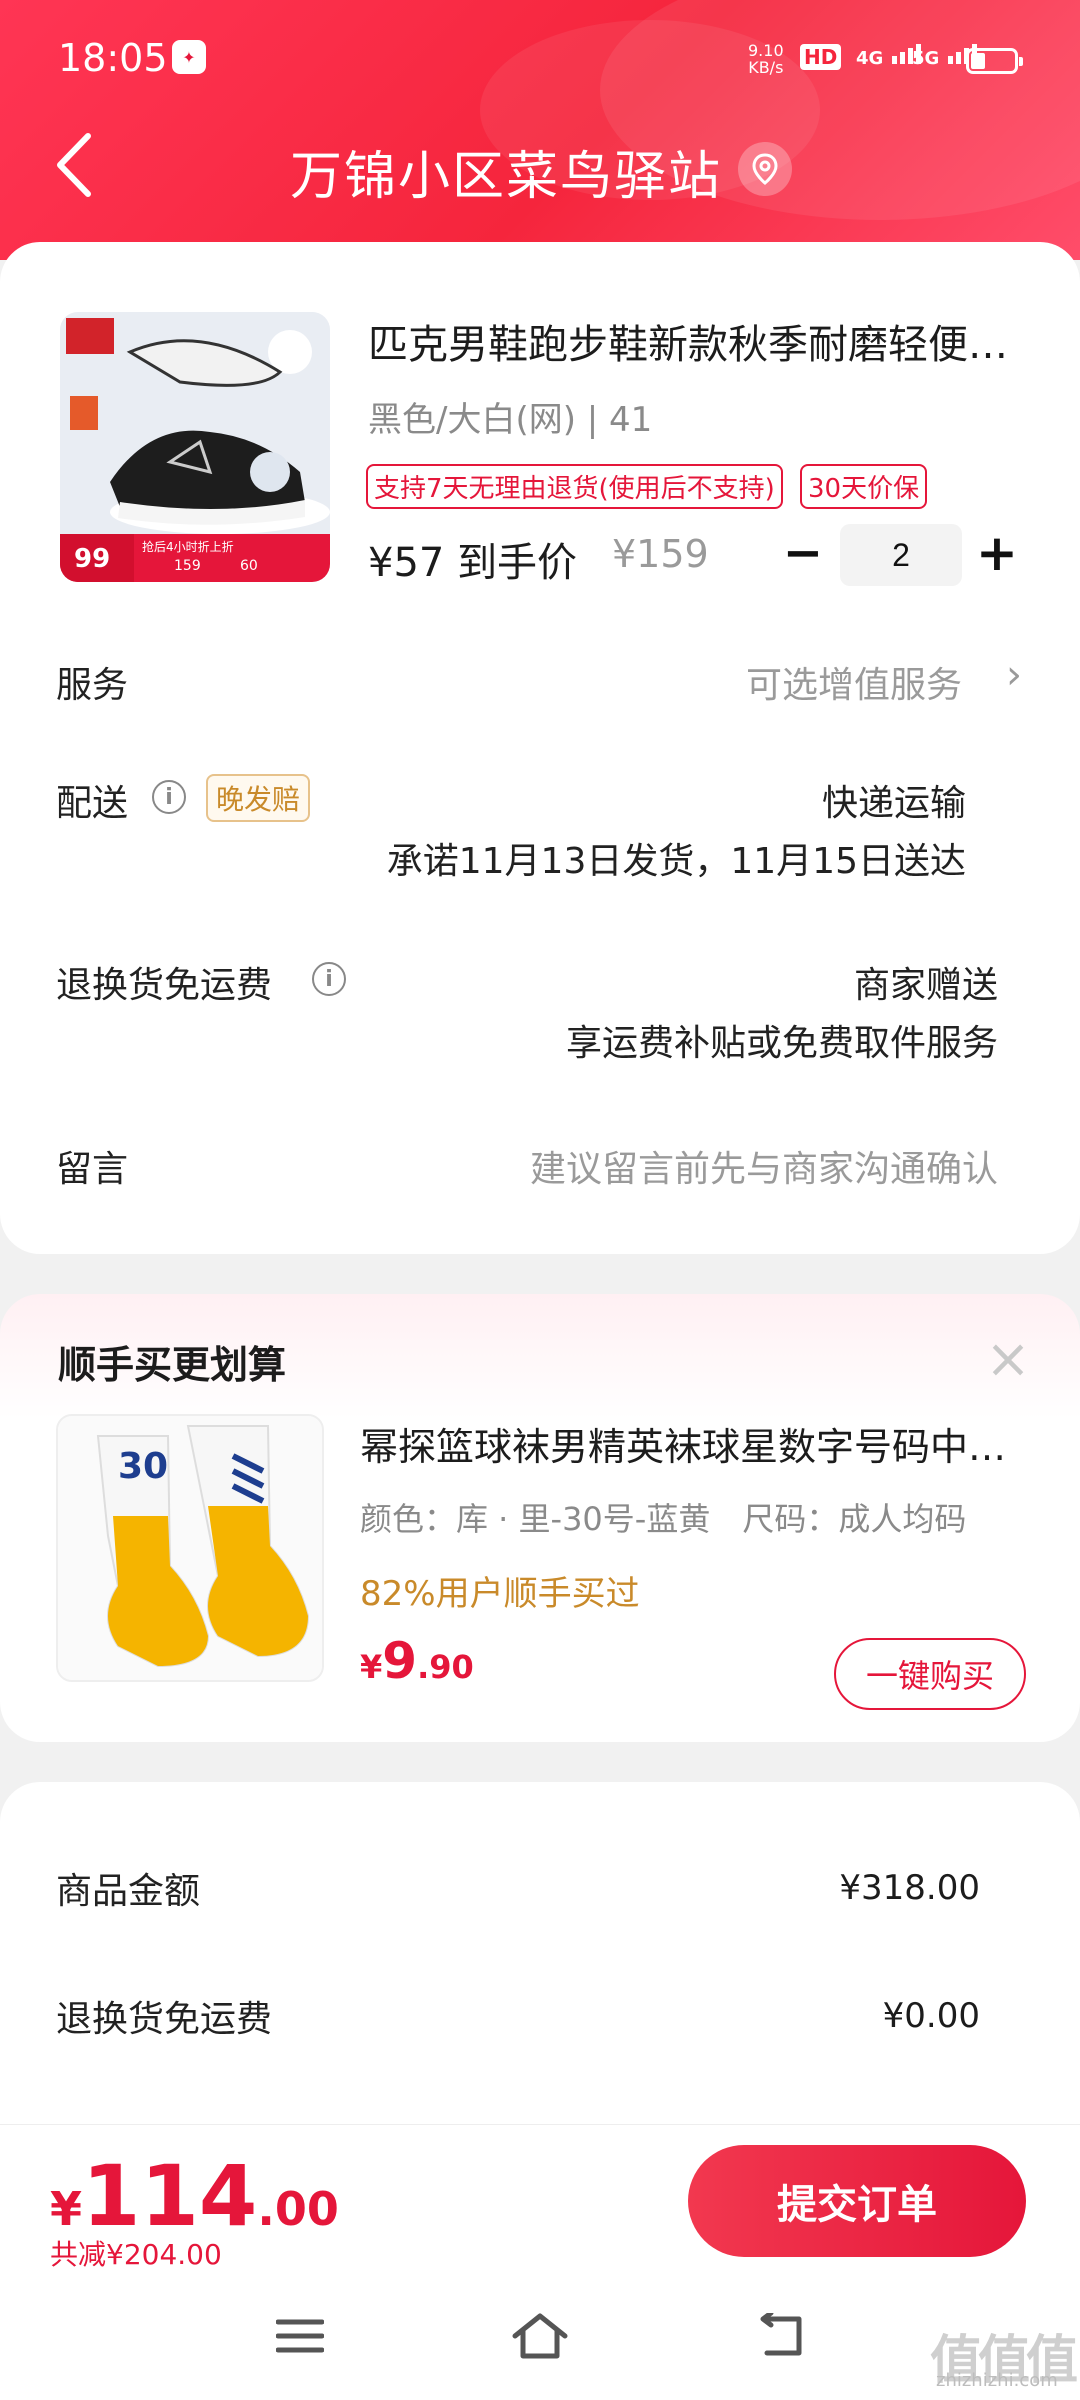  I want to click on addon-price-dec: .90, so click(445, 1667).